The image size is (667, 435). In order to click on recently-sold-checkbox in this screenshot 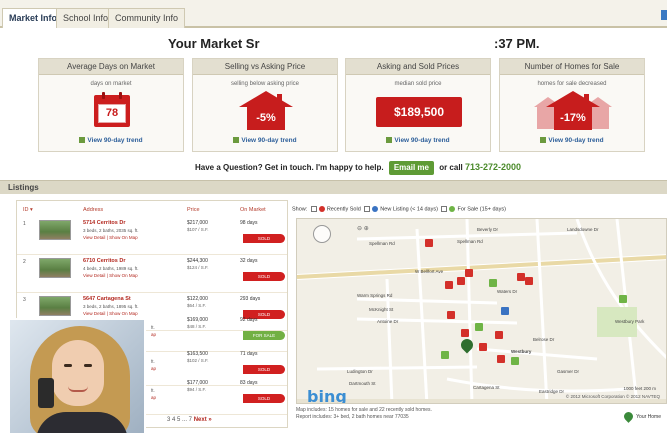, I will do `click(313, 209)`.